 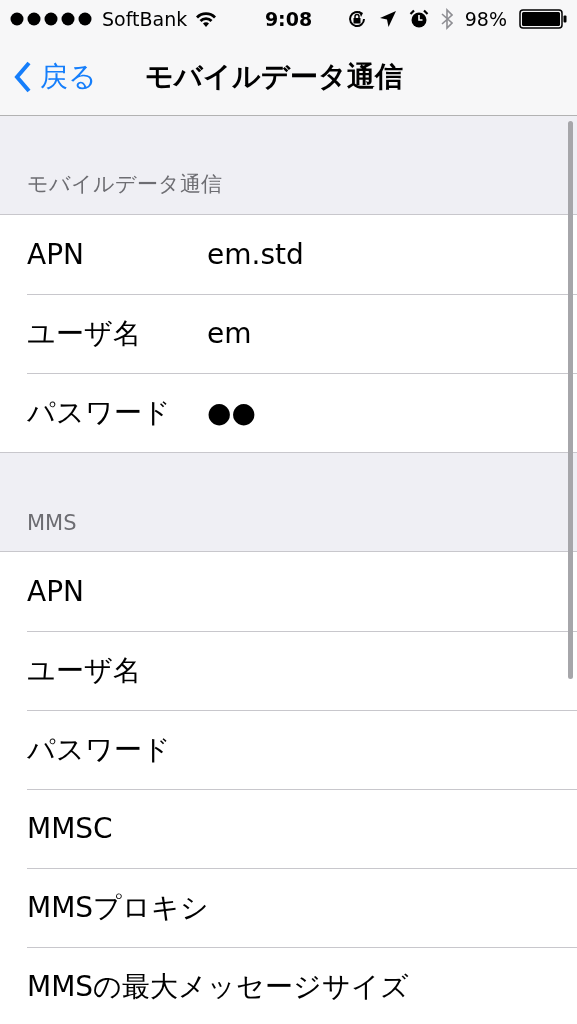 What do you see at coordinates (118, 907) in the screenshot?
I see `field-label: MMSプロキシ` at bounding box center [118, 907].